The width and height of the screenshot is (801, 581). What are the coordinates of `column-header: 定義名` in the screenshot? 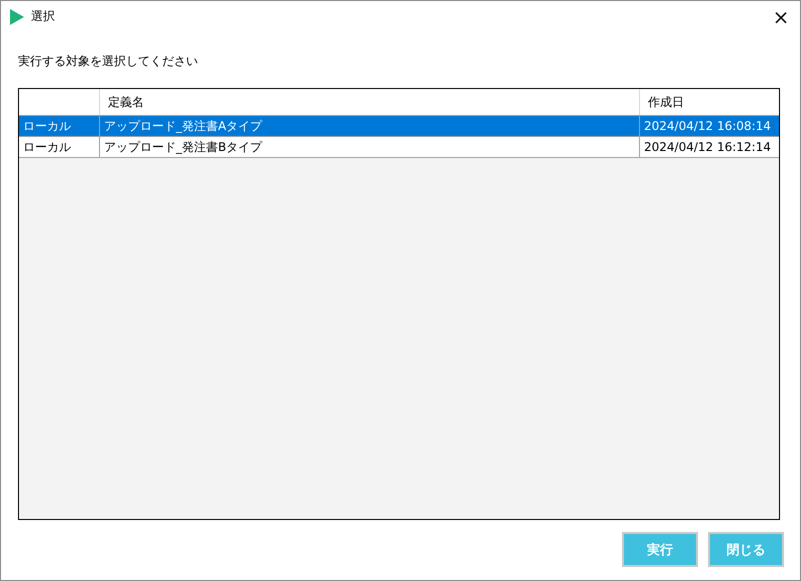 It's located at (369, 102).